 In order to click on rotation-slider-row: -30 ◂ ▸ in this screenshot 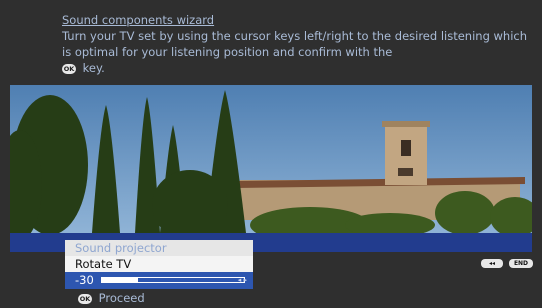, I will do `click(159, 280)`.